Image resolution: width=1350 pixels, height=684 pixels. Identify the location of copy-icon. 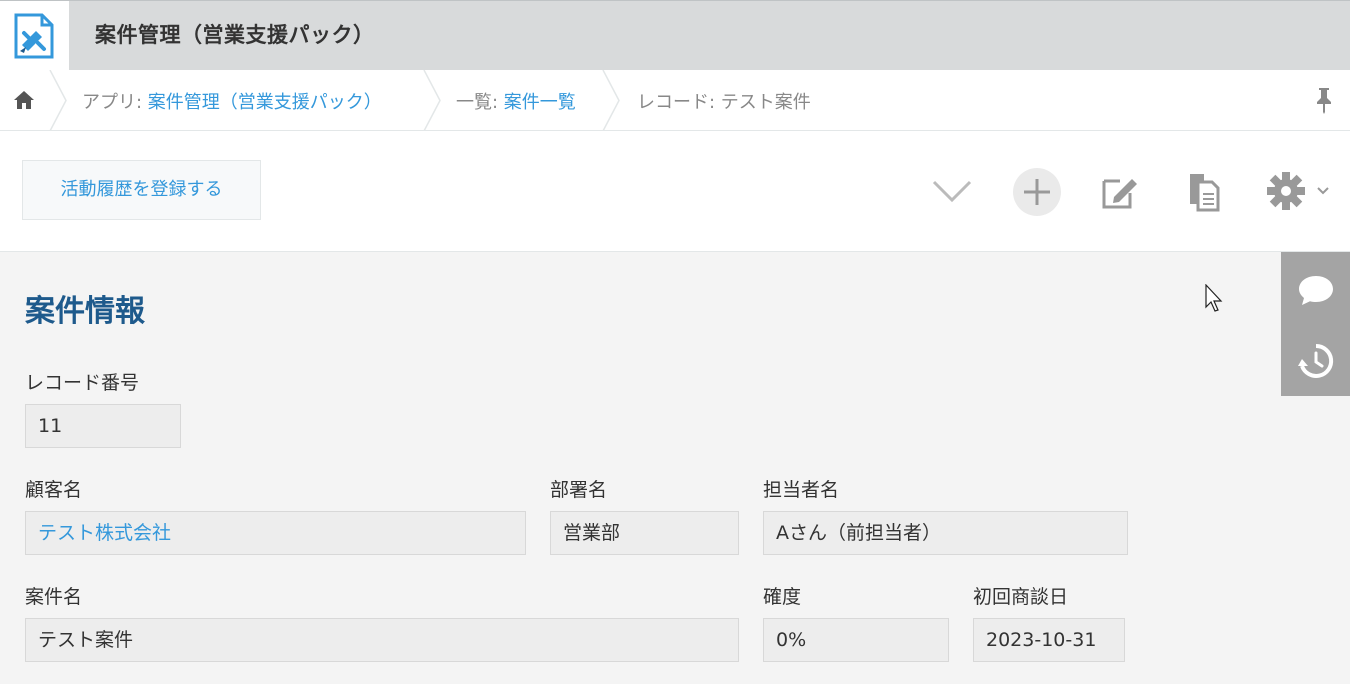
(1204, 192).